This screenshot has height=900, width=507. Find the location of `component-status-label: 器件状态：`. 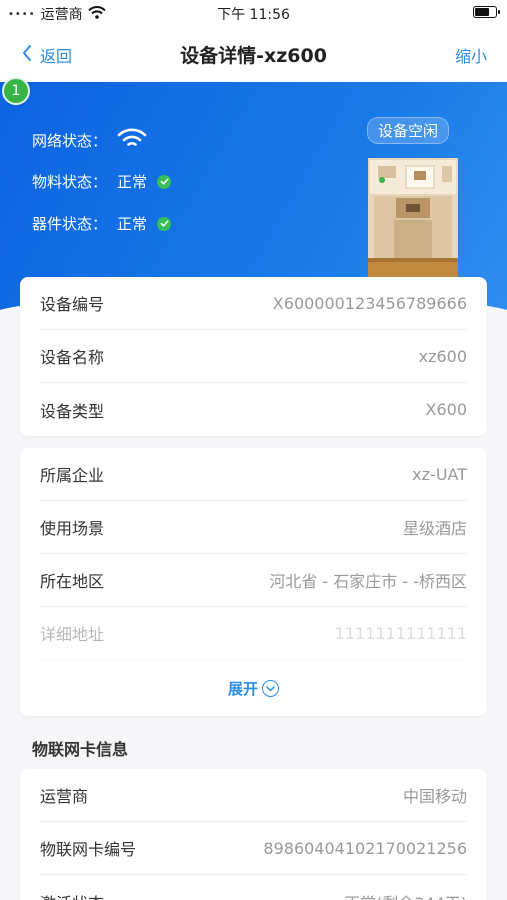

component-status-label: 器件状态： is located at coordinates (70, 224).